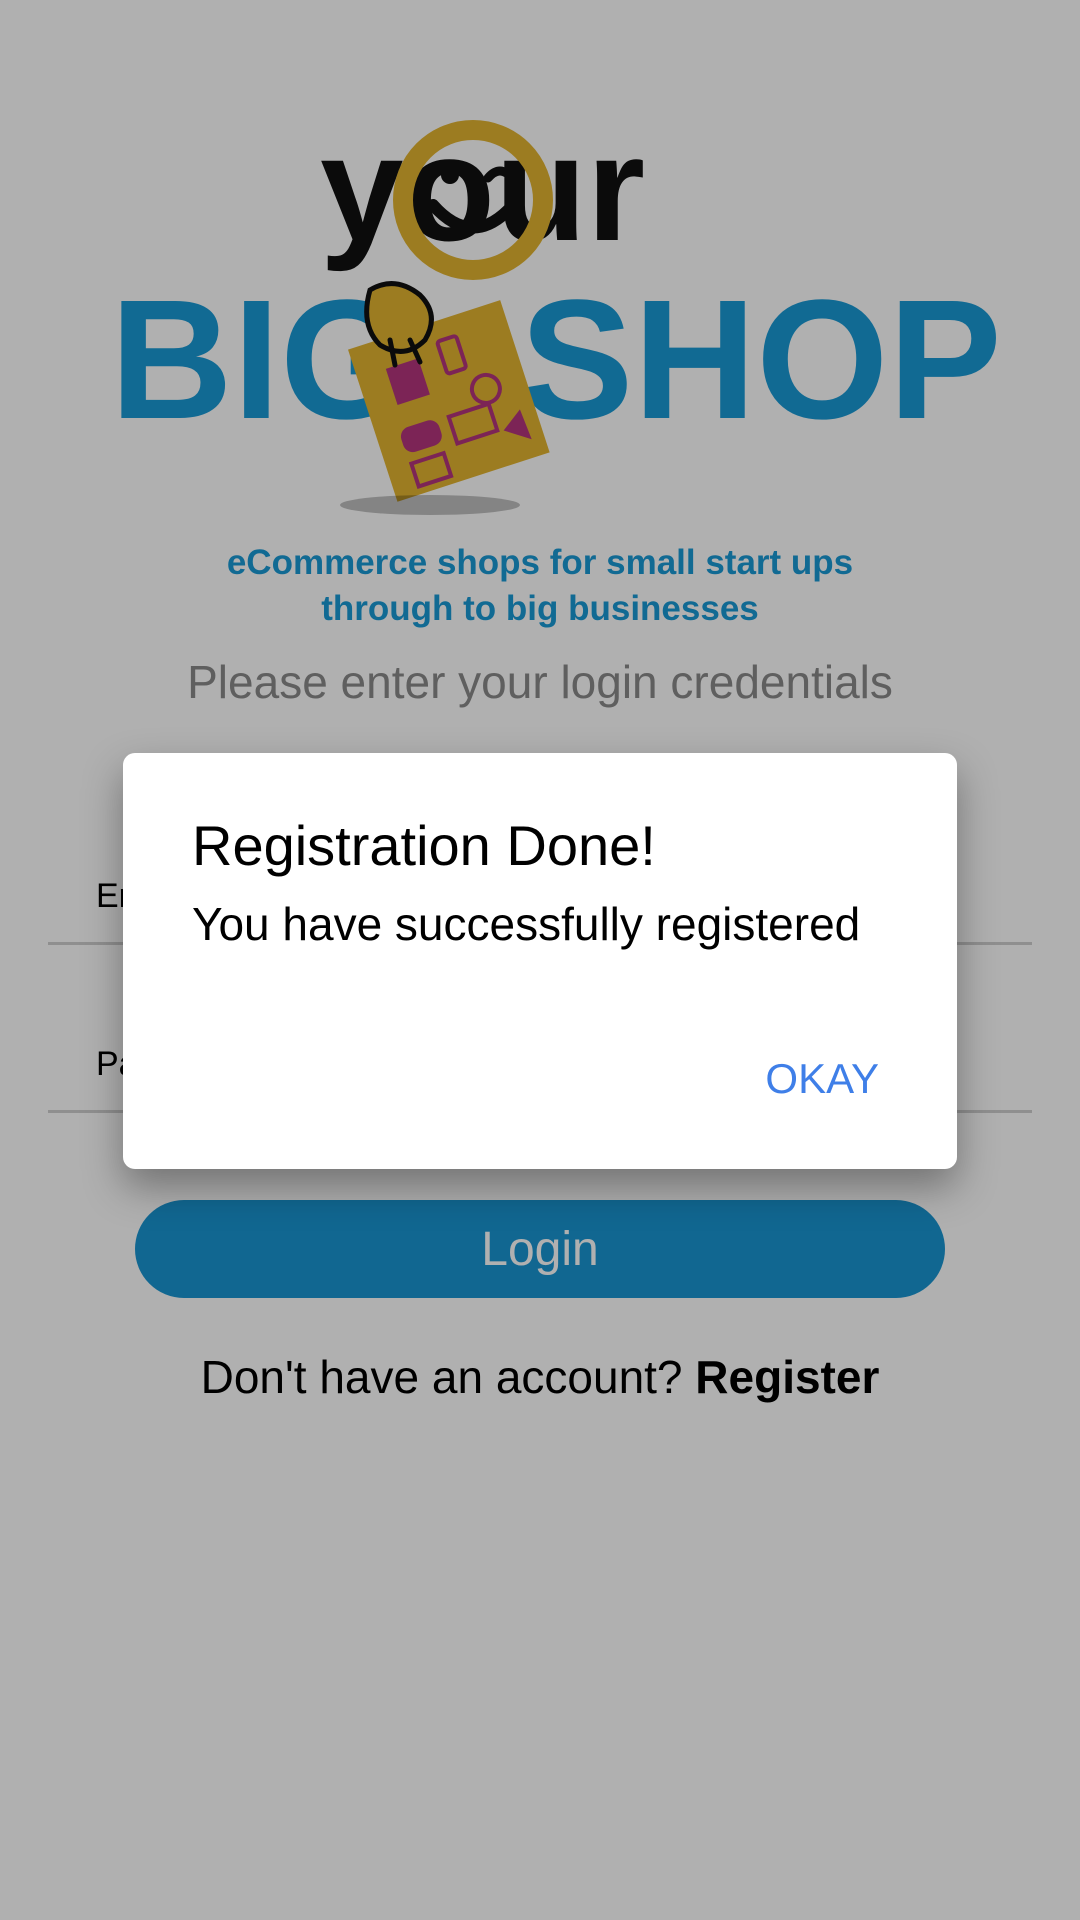  What do you see at coordinates (822, 1079) in the screenshot?
I see `okay-button: OKAY` at bounding box center [822, 1079].